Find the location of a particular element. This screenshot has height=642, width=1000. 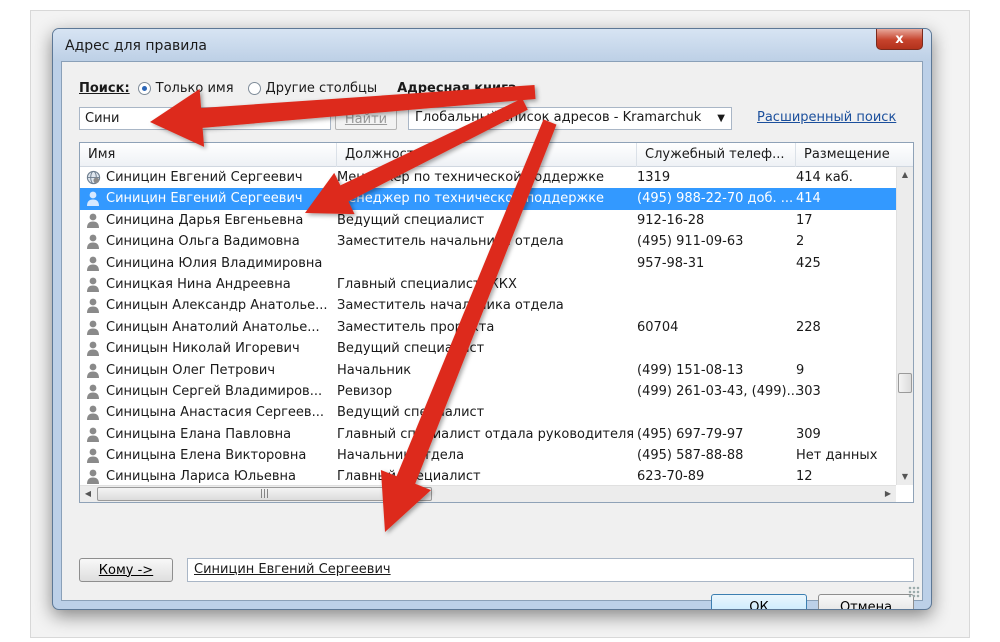

close-icon: x is located at coordinates (899, 39).